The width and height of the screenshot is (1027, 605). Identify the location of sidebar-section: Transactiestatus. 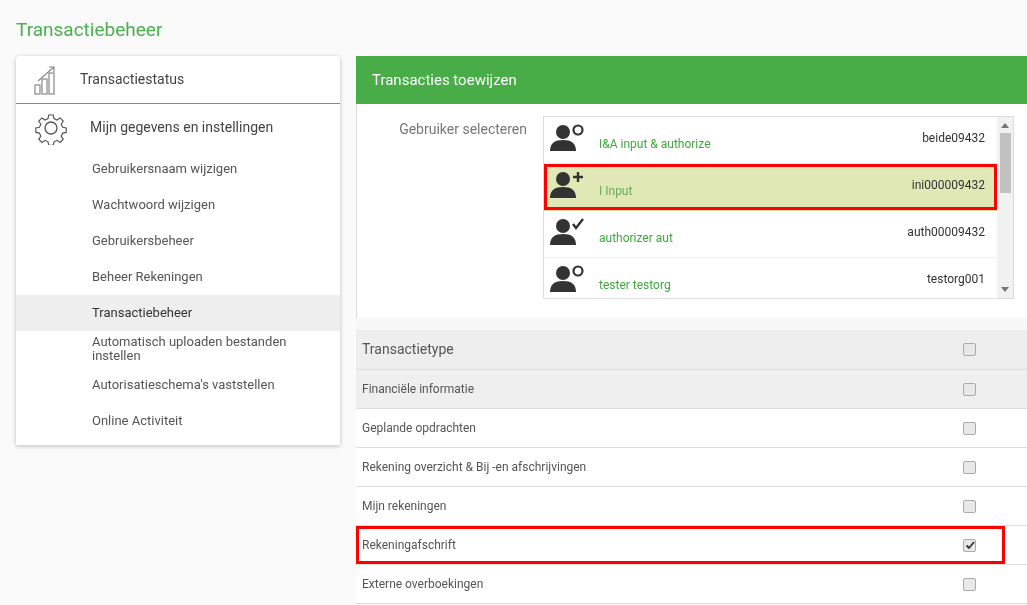
(178, 79).